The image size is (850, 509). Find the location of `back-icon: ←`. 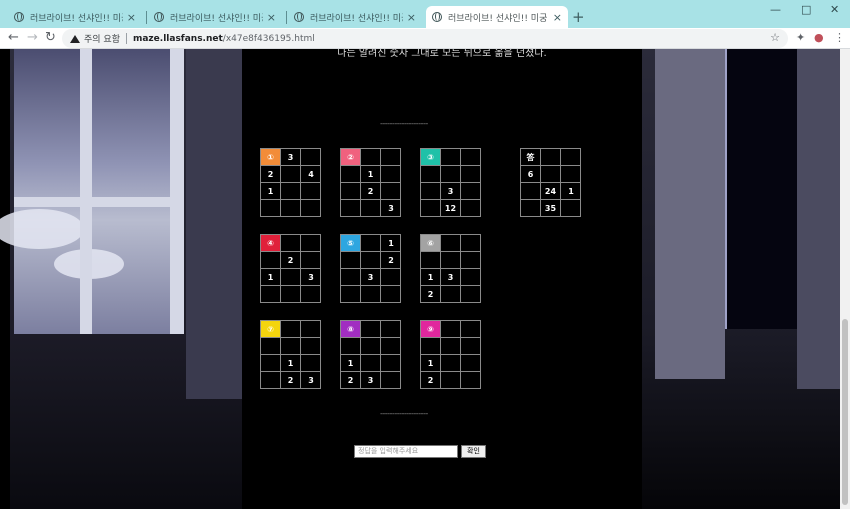

back-icon: ← is located at coordinates (13, 37).